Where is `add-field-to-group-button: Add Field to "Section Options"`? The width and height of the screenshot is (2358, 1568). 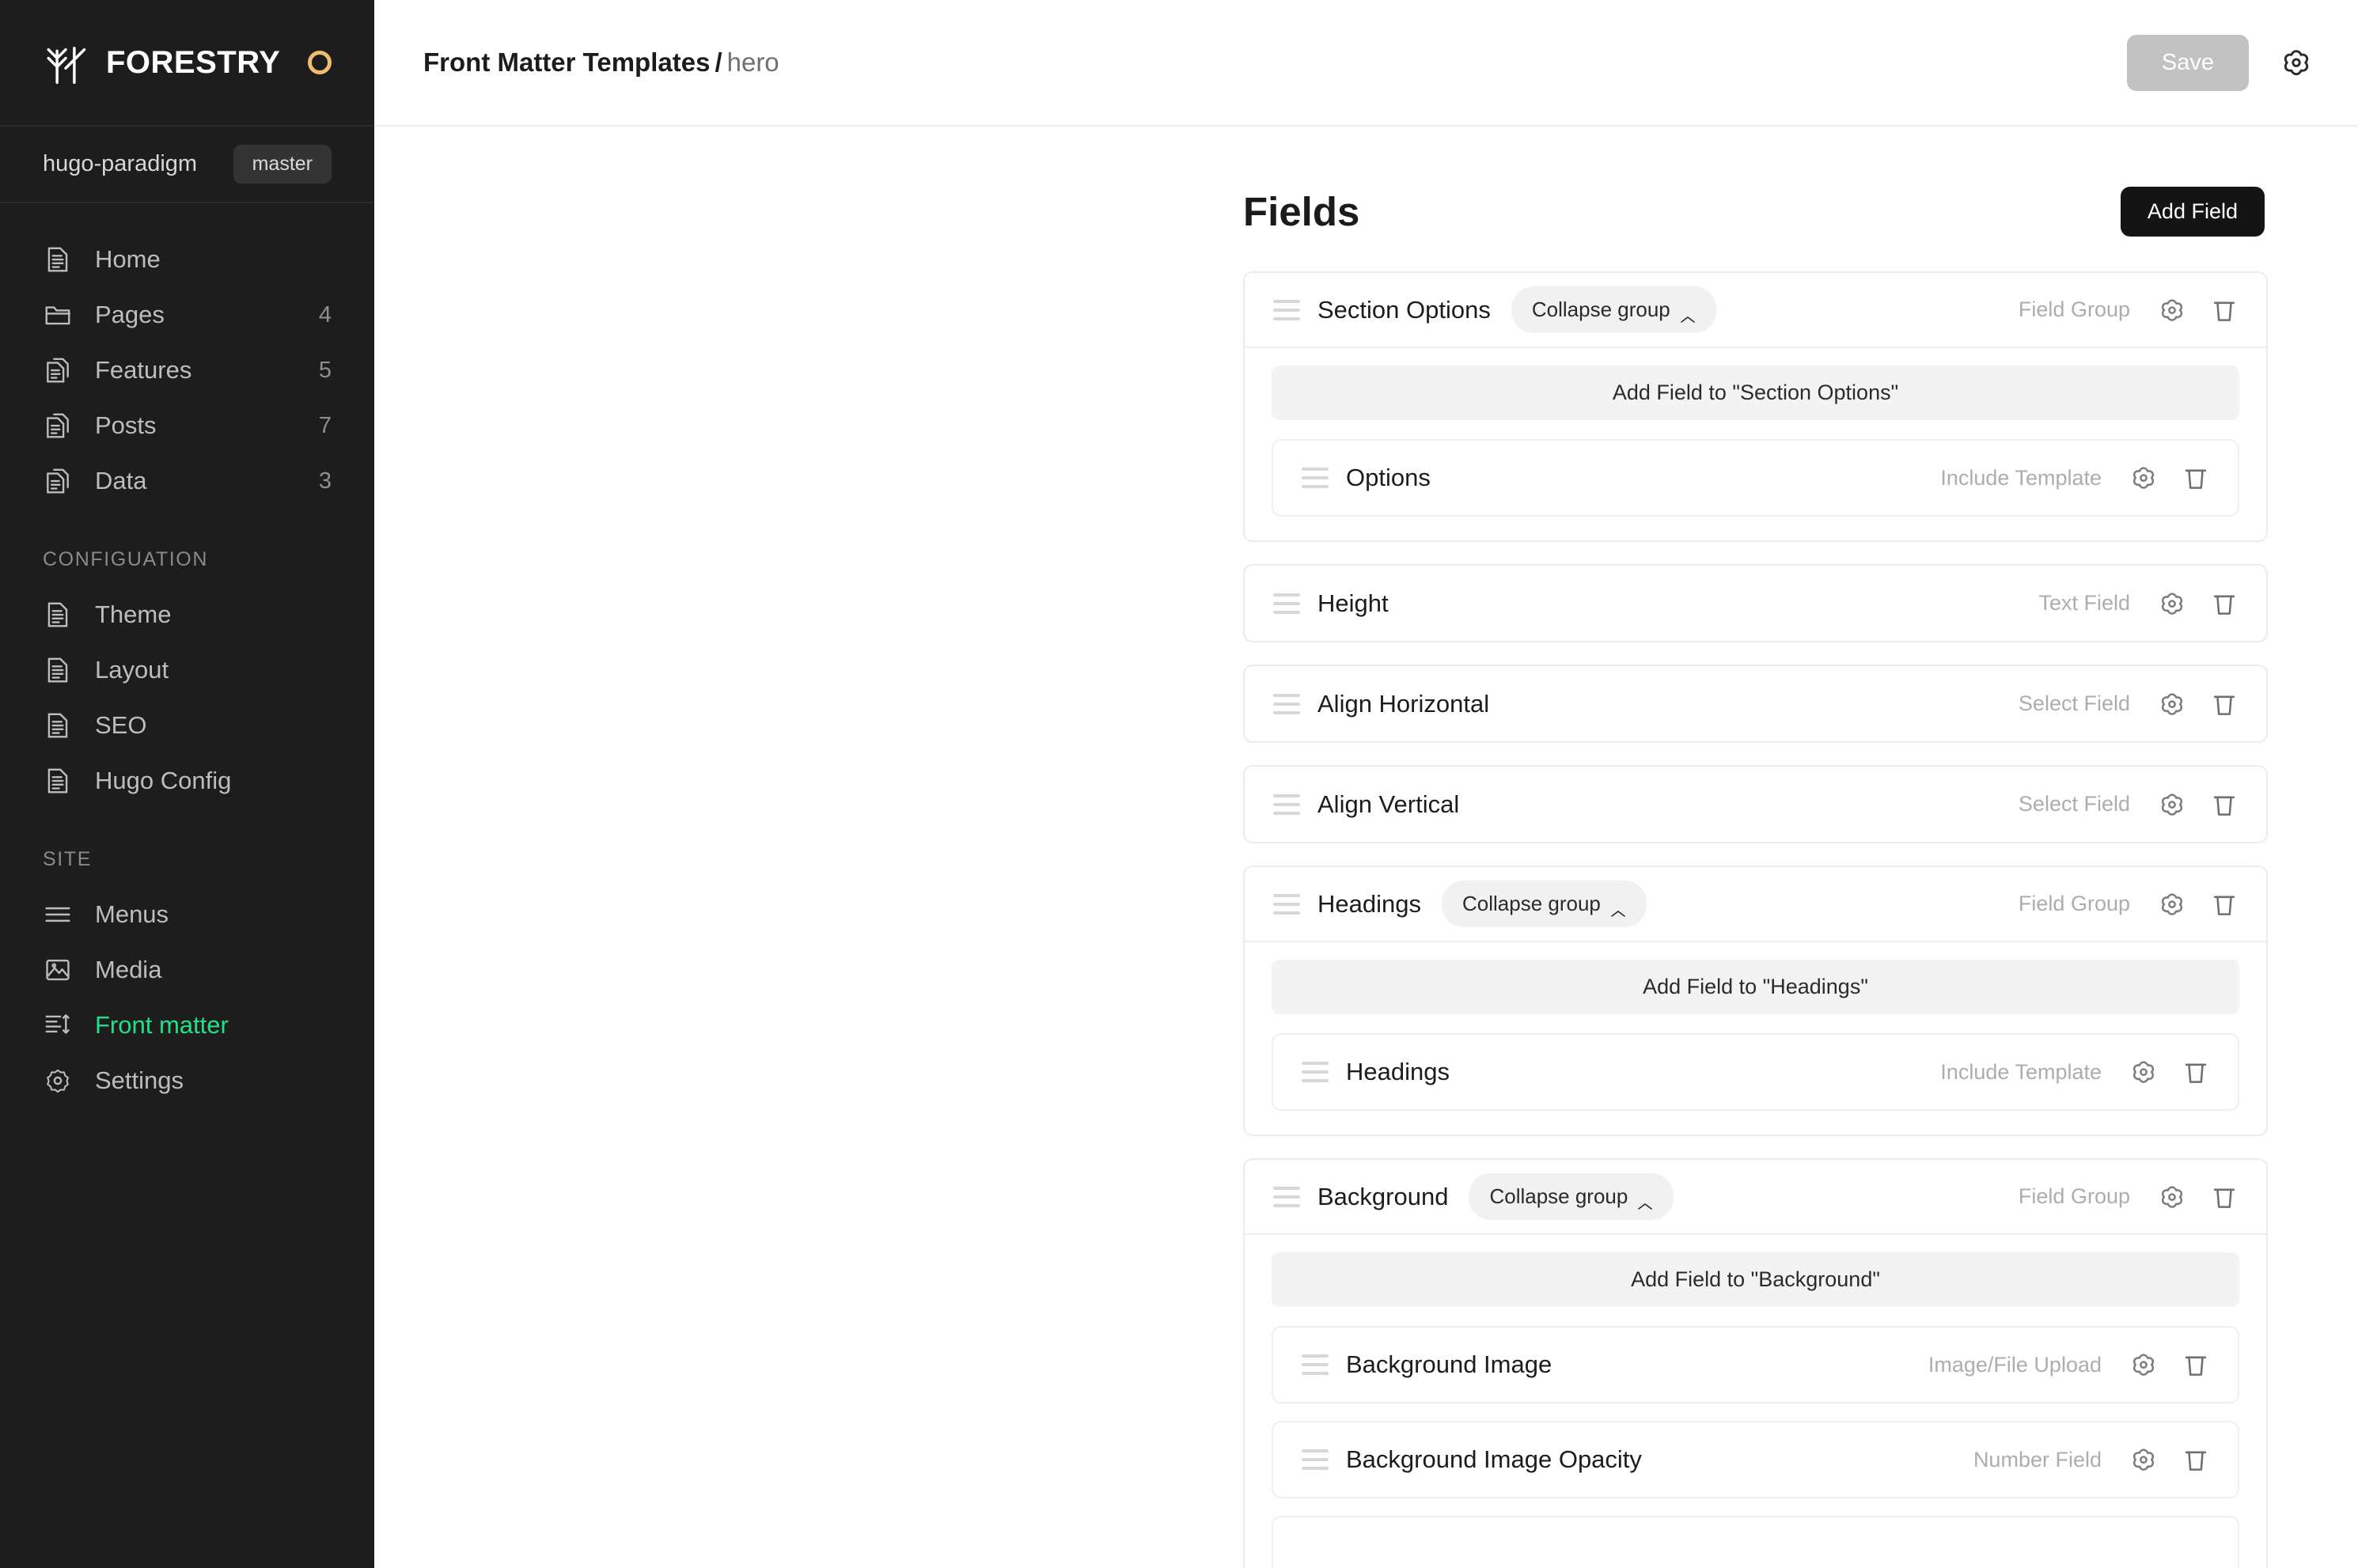
add-field-to-group-button: Add Field to "Section Options" is located at coordinates (1756, 392).